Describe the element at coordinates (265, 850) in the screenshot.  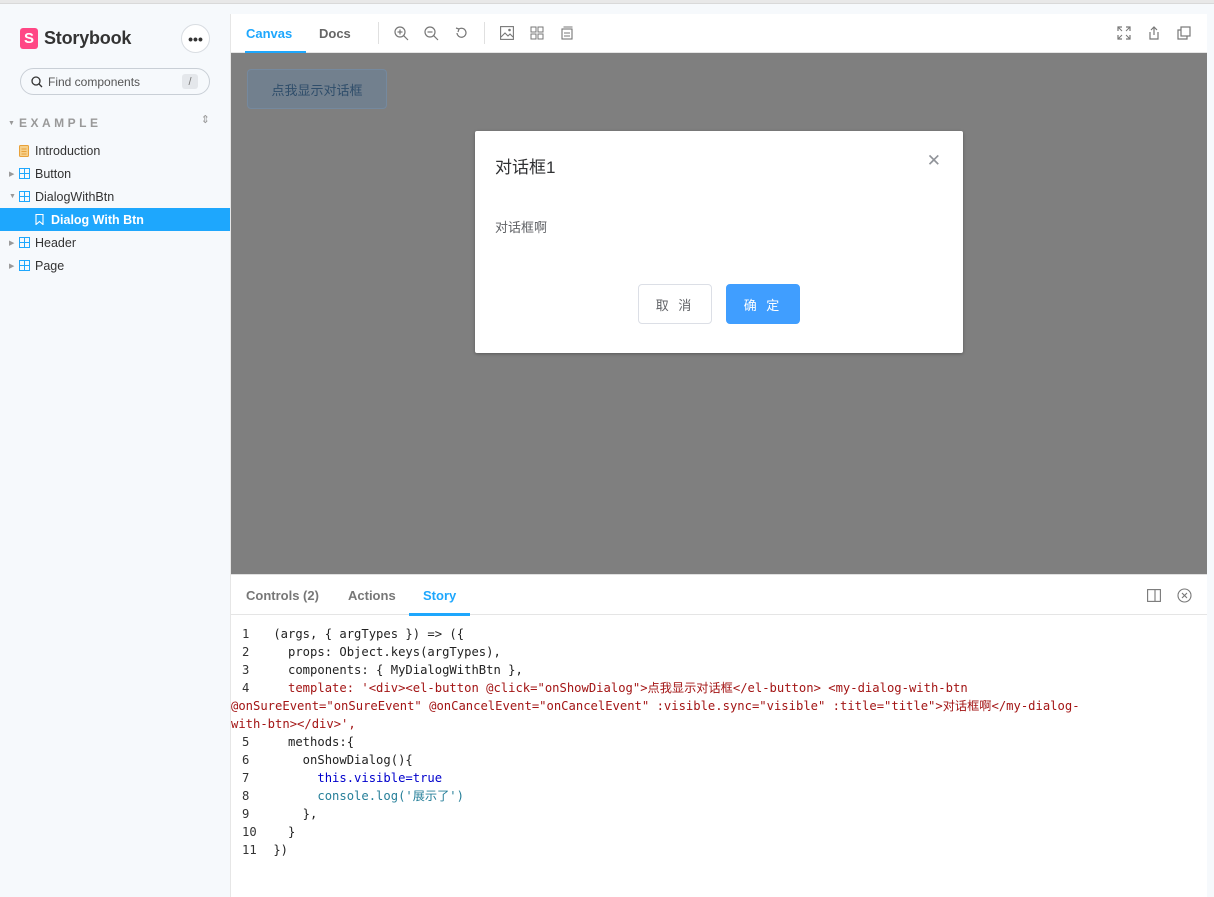
I see `code-line: 11 })` at that location.